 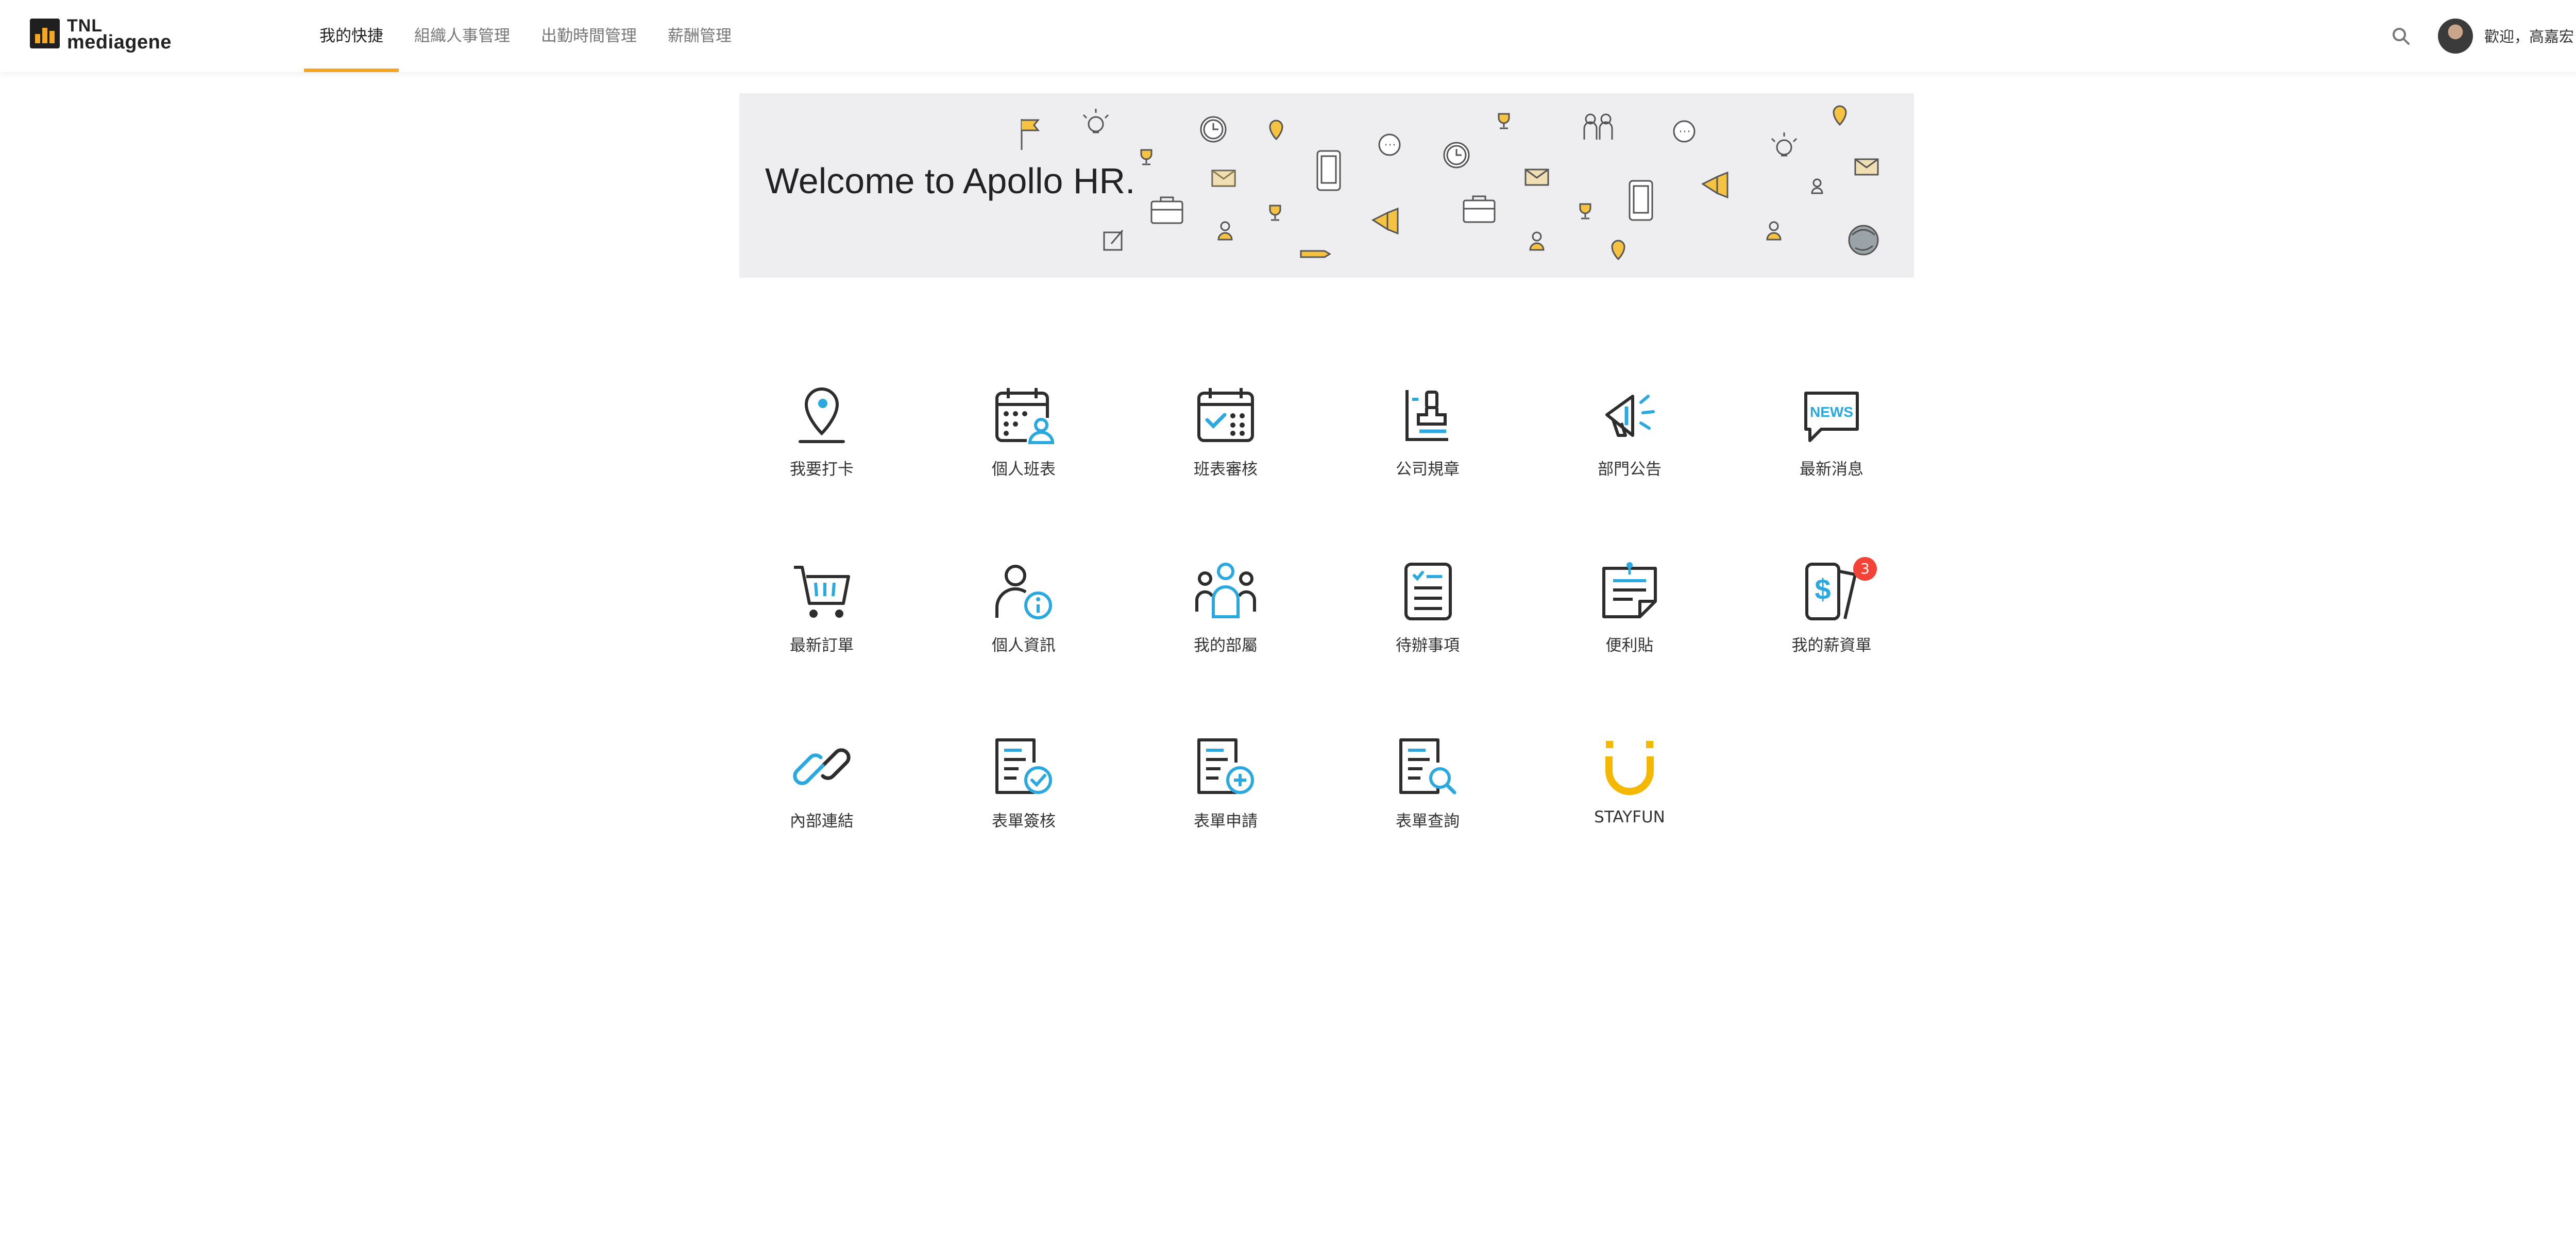 What do you see at coordinates (462, 36) in the screenshot?
I see `nav-tab-org-hr: 組織人事管理` at bounding box center [462, 36].